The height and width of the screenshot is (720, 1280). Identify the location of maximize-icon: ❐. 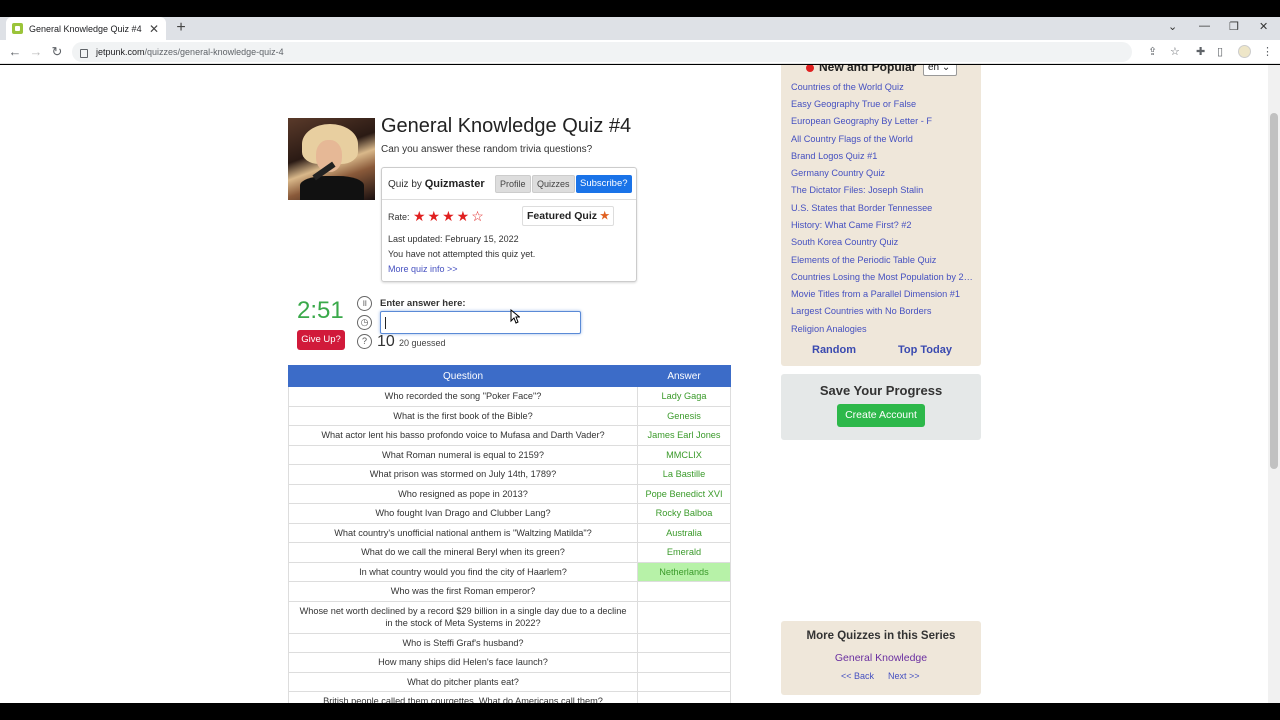
(1234, 26).